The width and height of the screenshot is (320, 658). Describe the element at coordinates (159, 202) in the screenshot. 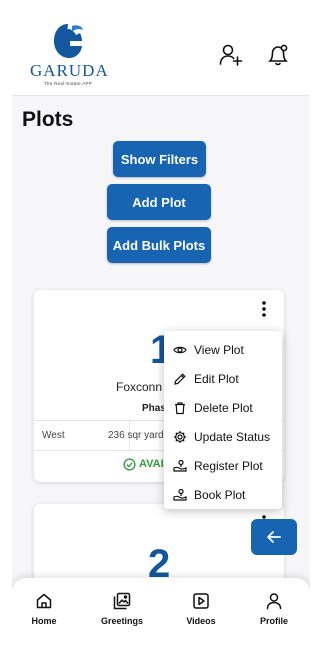

I see `add-plot-button: Add Plot` at that location.